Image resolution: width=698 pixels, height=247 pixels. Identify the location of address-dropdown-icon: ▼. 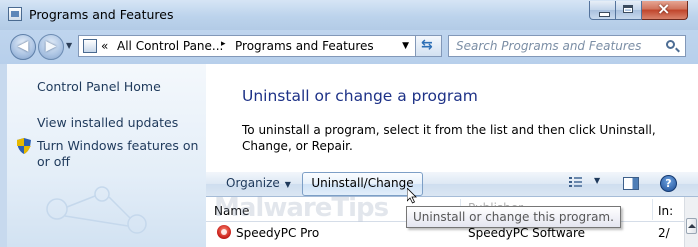
(405, 46).